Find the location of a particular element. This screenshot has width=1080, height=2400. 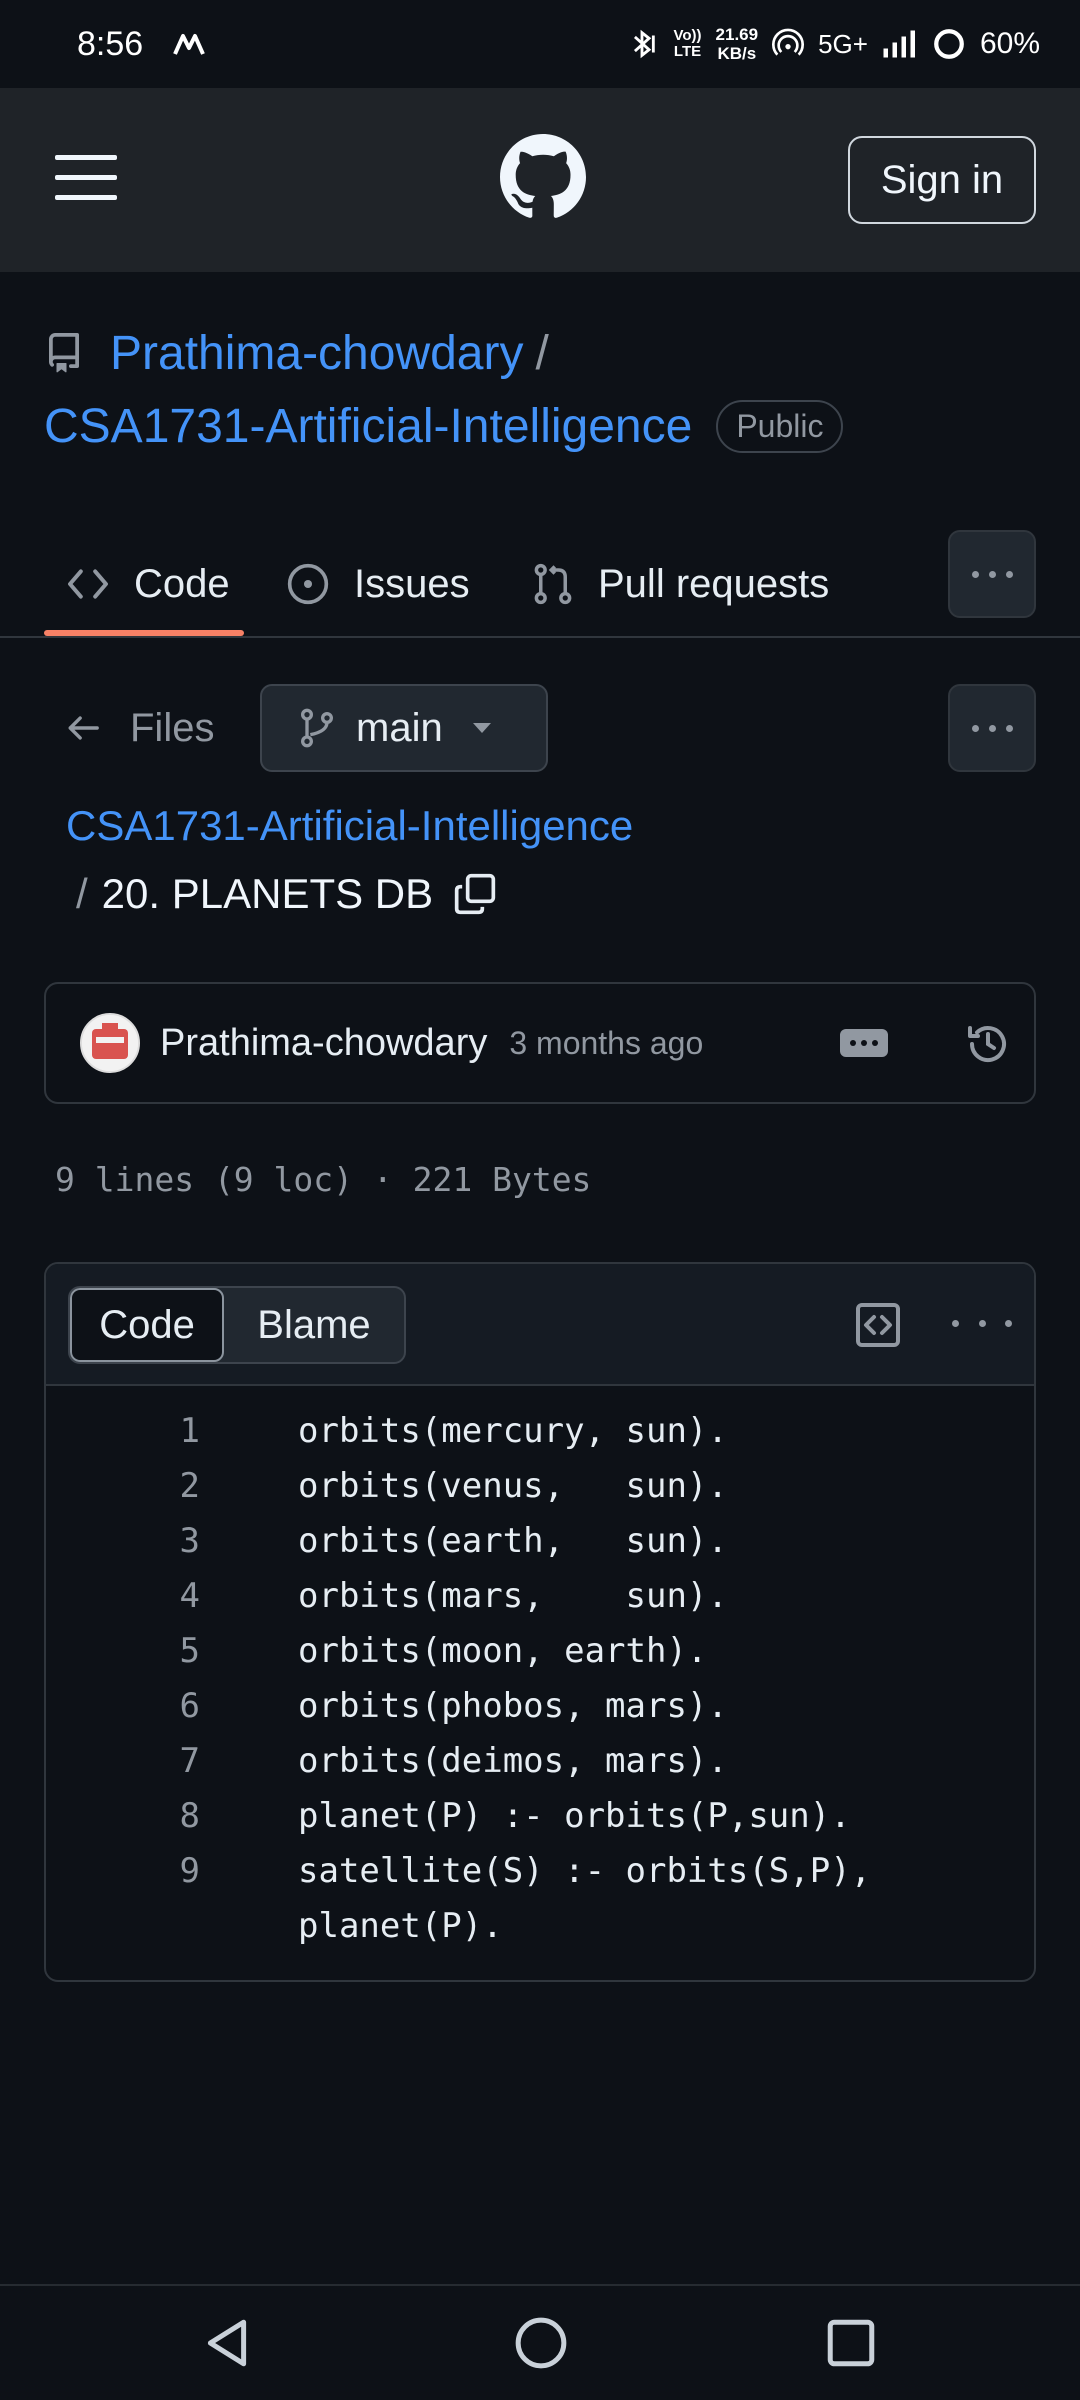

code-line: 5 orbits(moon, earth). is located at coordinates (443, 1651).